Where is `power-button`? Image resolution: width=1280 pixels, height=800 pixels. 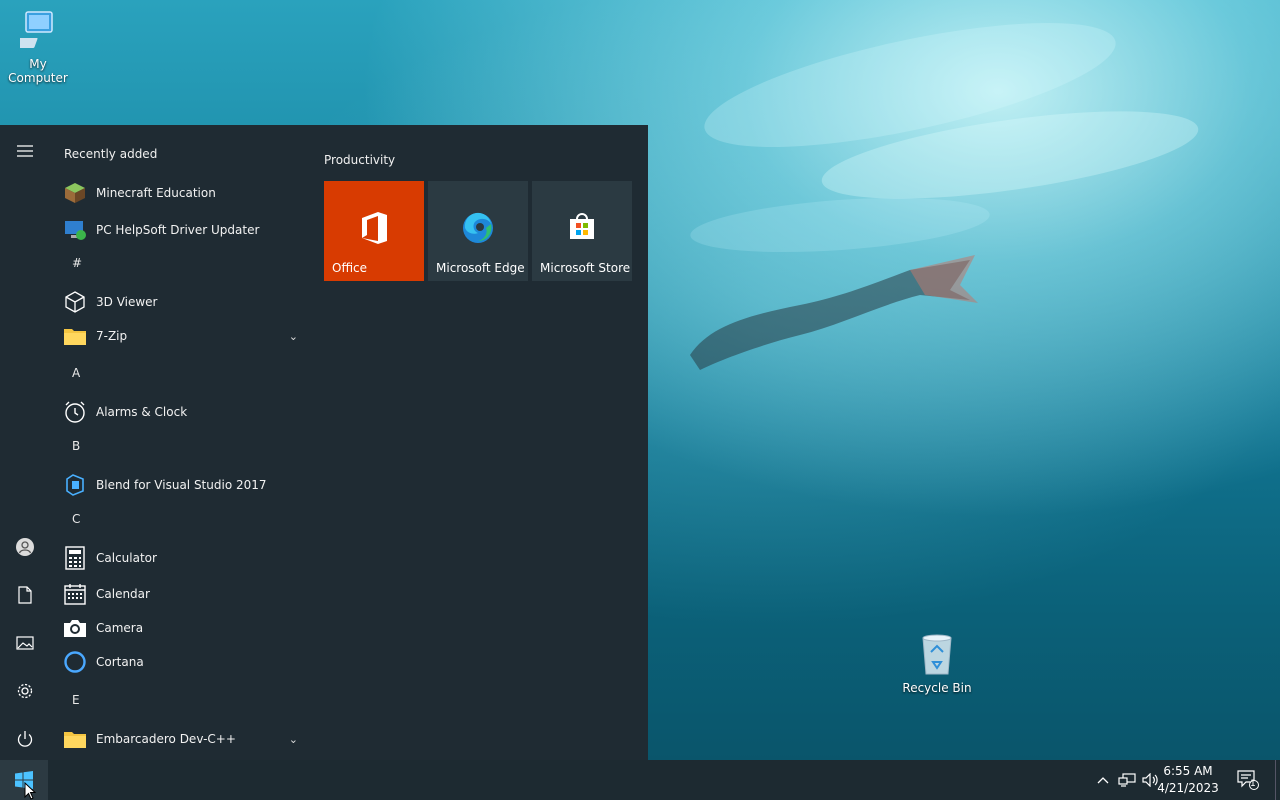
power-button is located at coordinates (25, 739).